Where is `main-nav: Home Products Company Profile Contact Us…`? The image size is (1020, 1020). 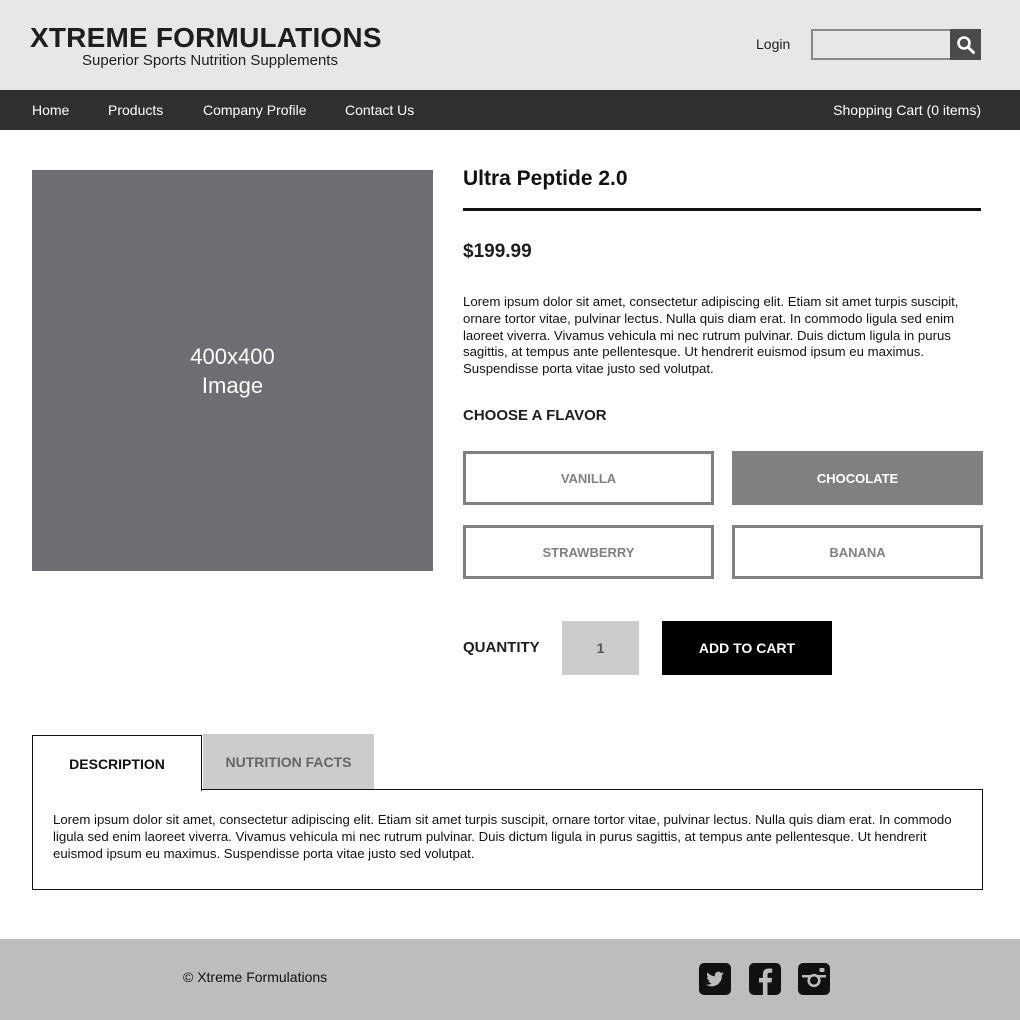
main-nav: Home Products Company Profile Contact Us… is located at coordinates (510, 110).